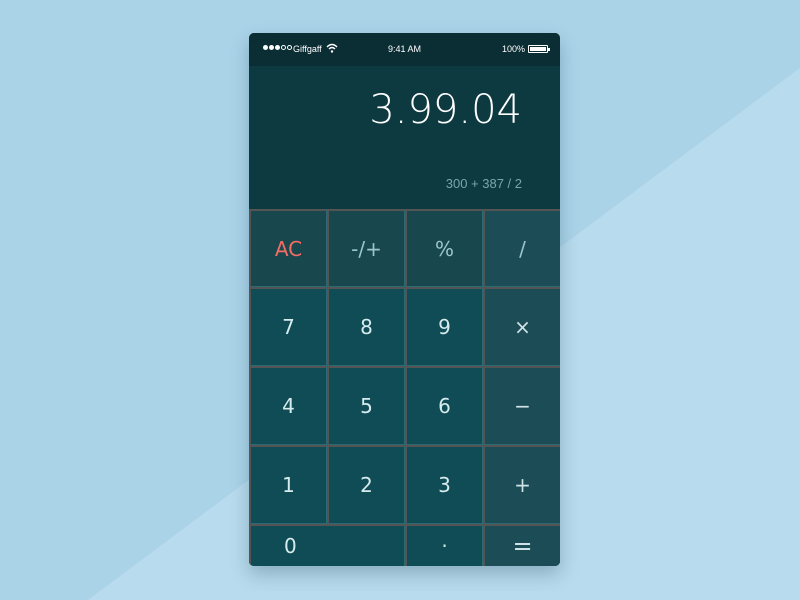  Describe the element at coordinates (521, 484) in the screenshot. I see `plus-button: +` at that location.